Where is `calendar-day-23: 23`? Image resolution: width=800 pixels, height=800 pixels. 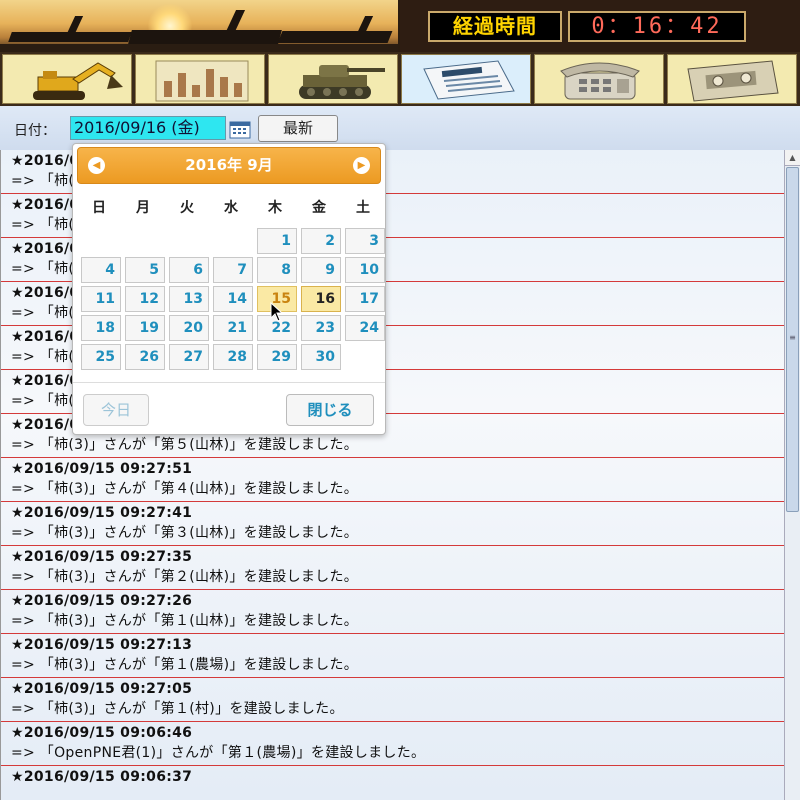
calendar-day-23: 23 is located at coordinates (321, 328).